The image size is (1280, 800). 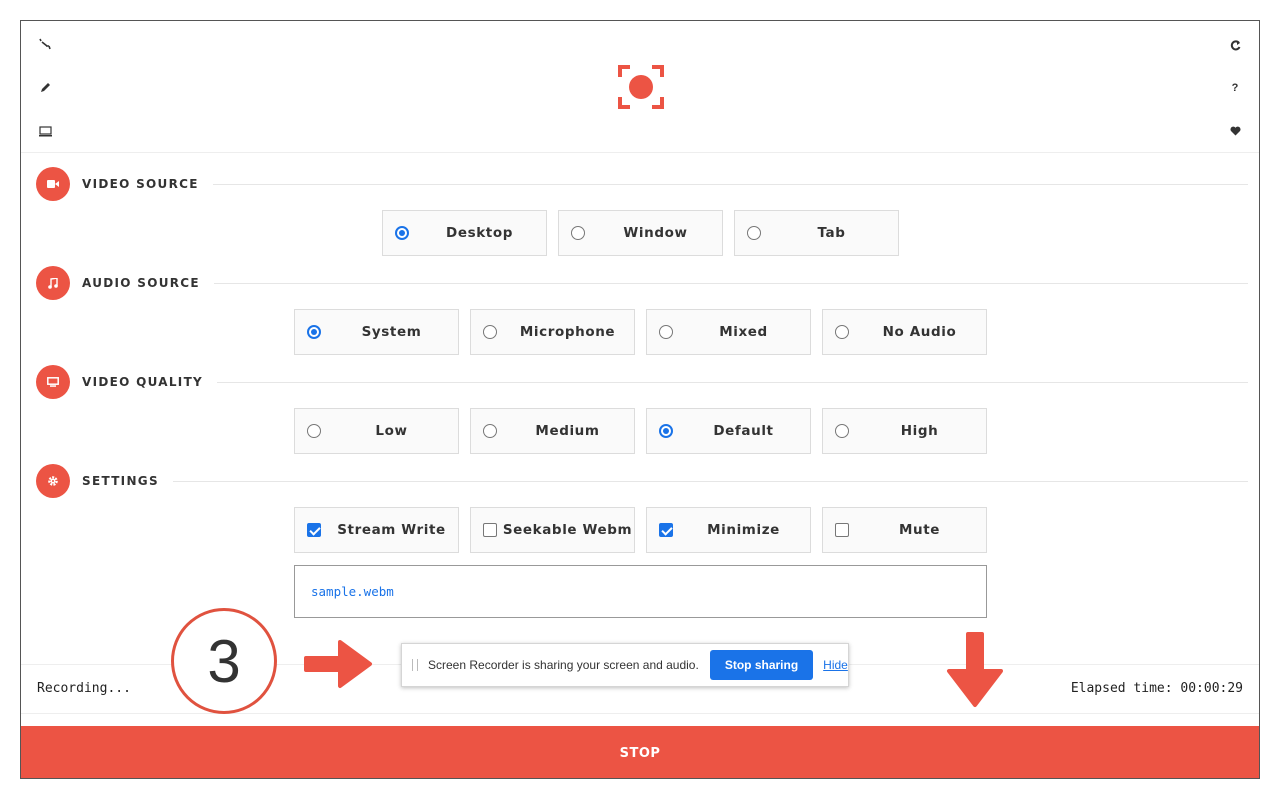 I want to click on option-mixed: Mixed, so click(x=728, y=332).